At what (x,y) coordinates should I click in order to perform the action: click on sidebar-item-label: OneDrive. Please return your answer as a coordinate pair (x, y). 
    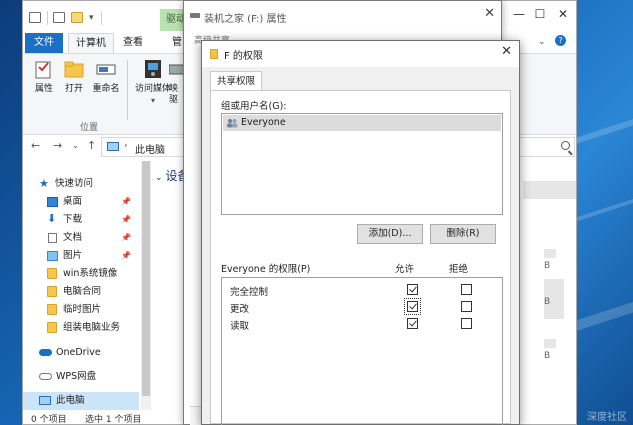
    Looking at the image, I should click on (78, 352).